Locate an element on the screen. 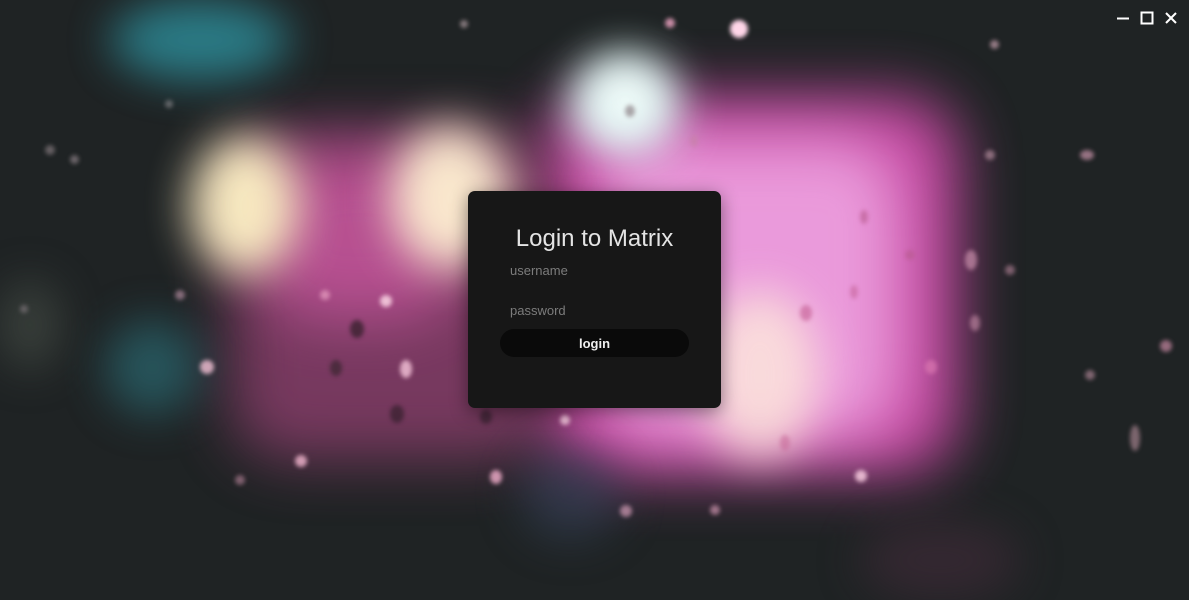 This screenshot has width=1189, height=600. maximize-icon is located at coordinates (1147, 18).